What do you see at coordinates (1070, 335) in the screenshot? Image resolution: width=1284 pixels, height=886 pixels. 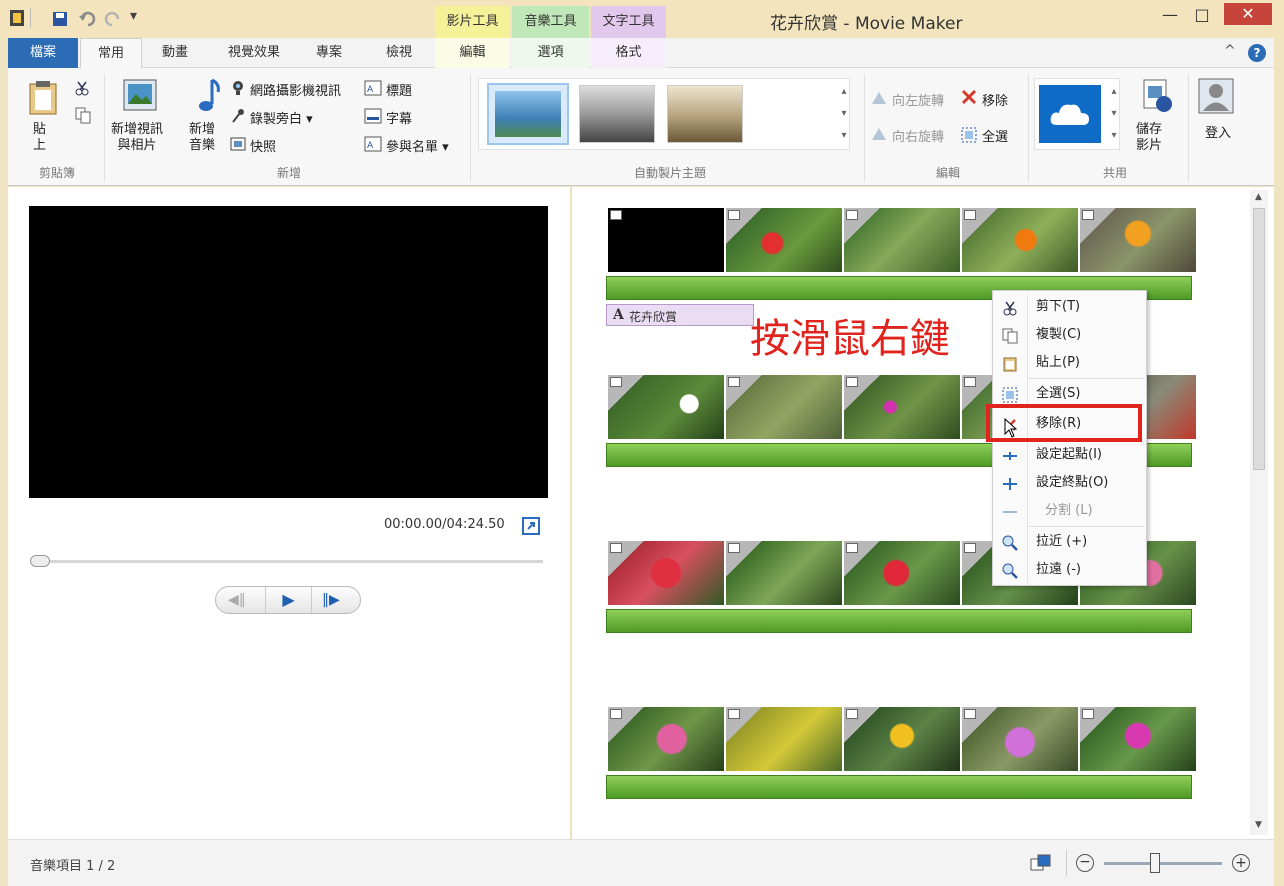 I see `menu-item-copy: 複製(C)` at bounding box center [1070, 335].